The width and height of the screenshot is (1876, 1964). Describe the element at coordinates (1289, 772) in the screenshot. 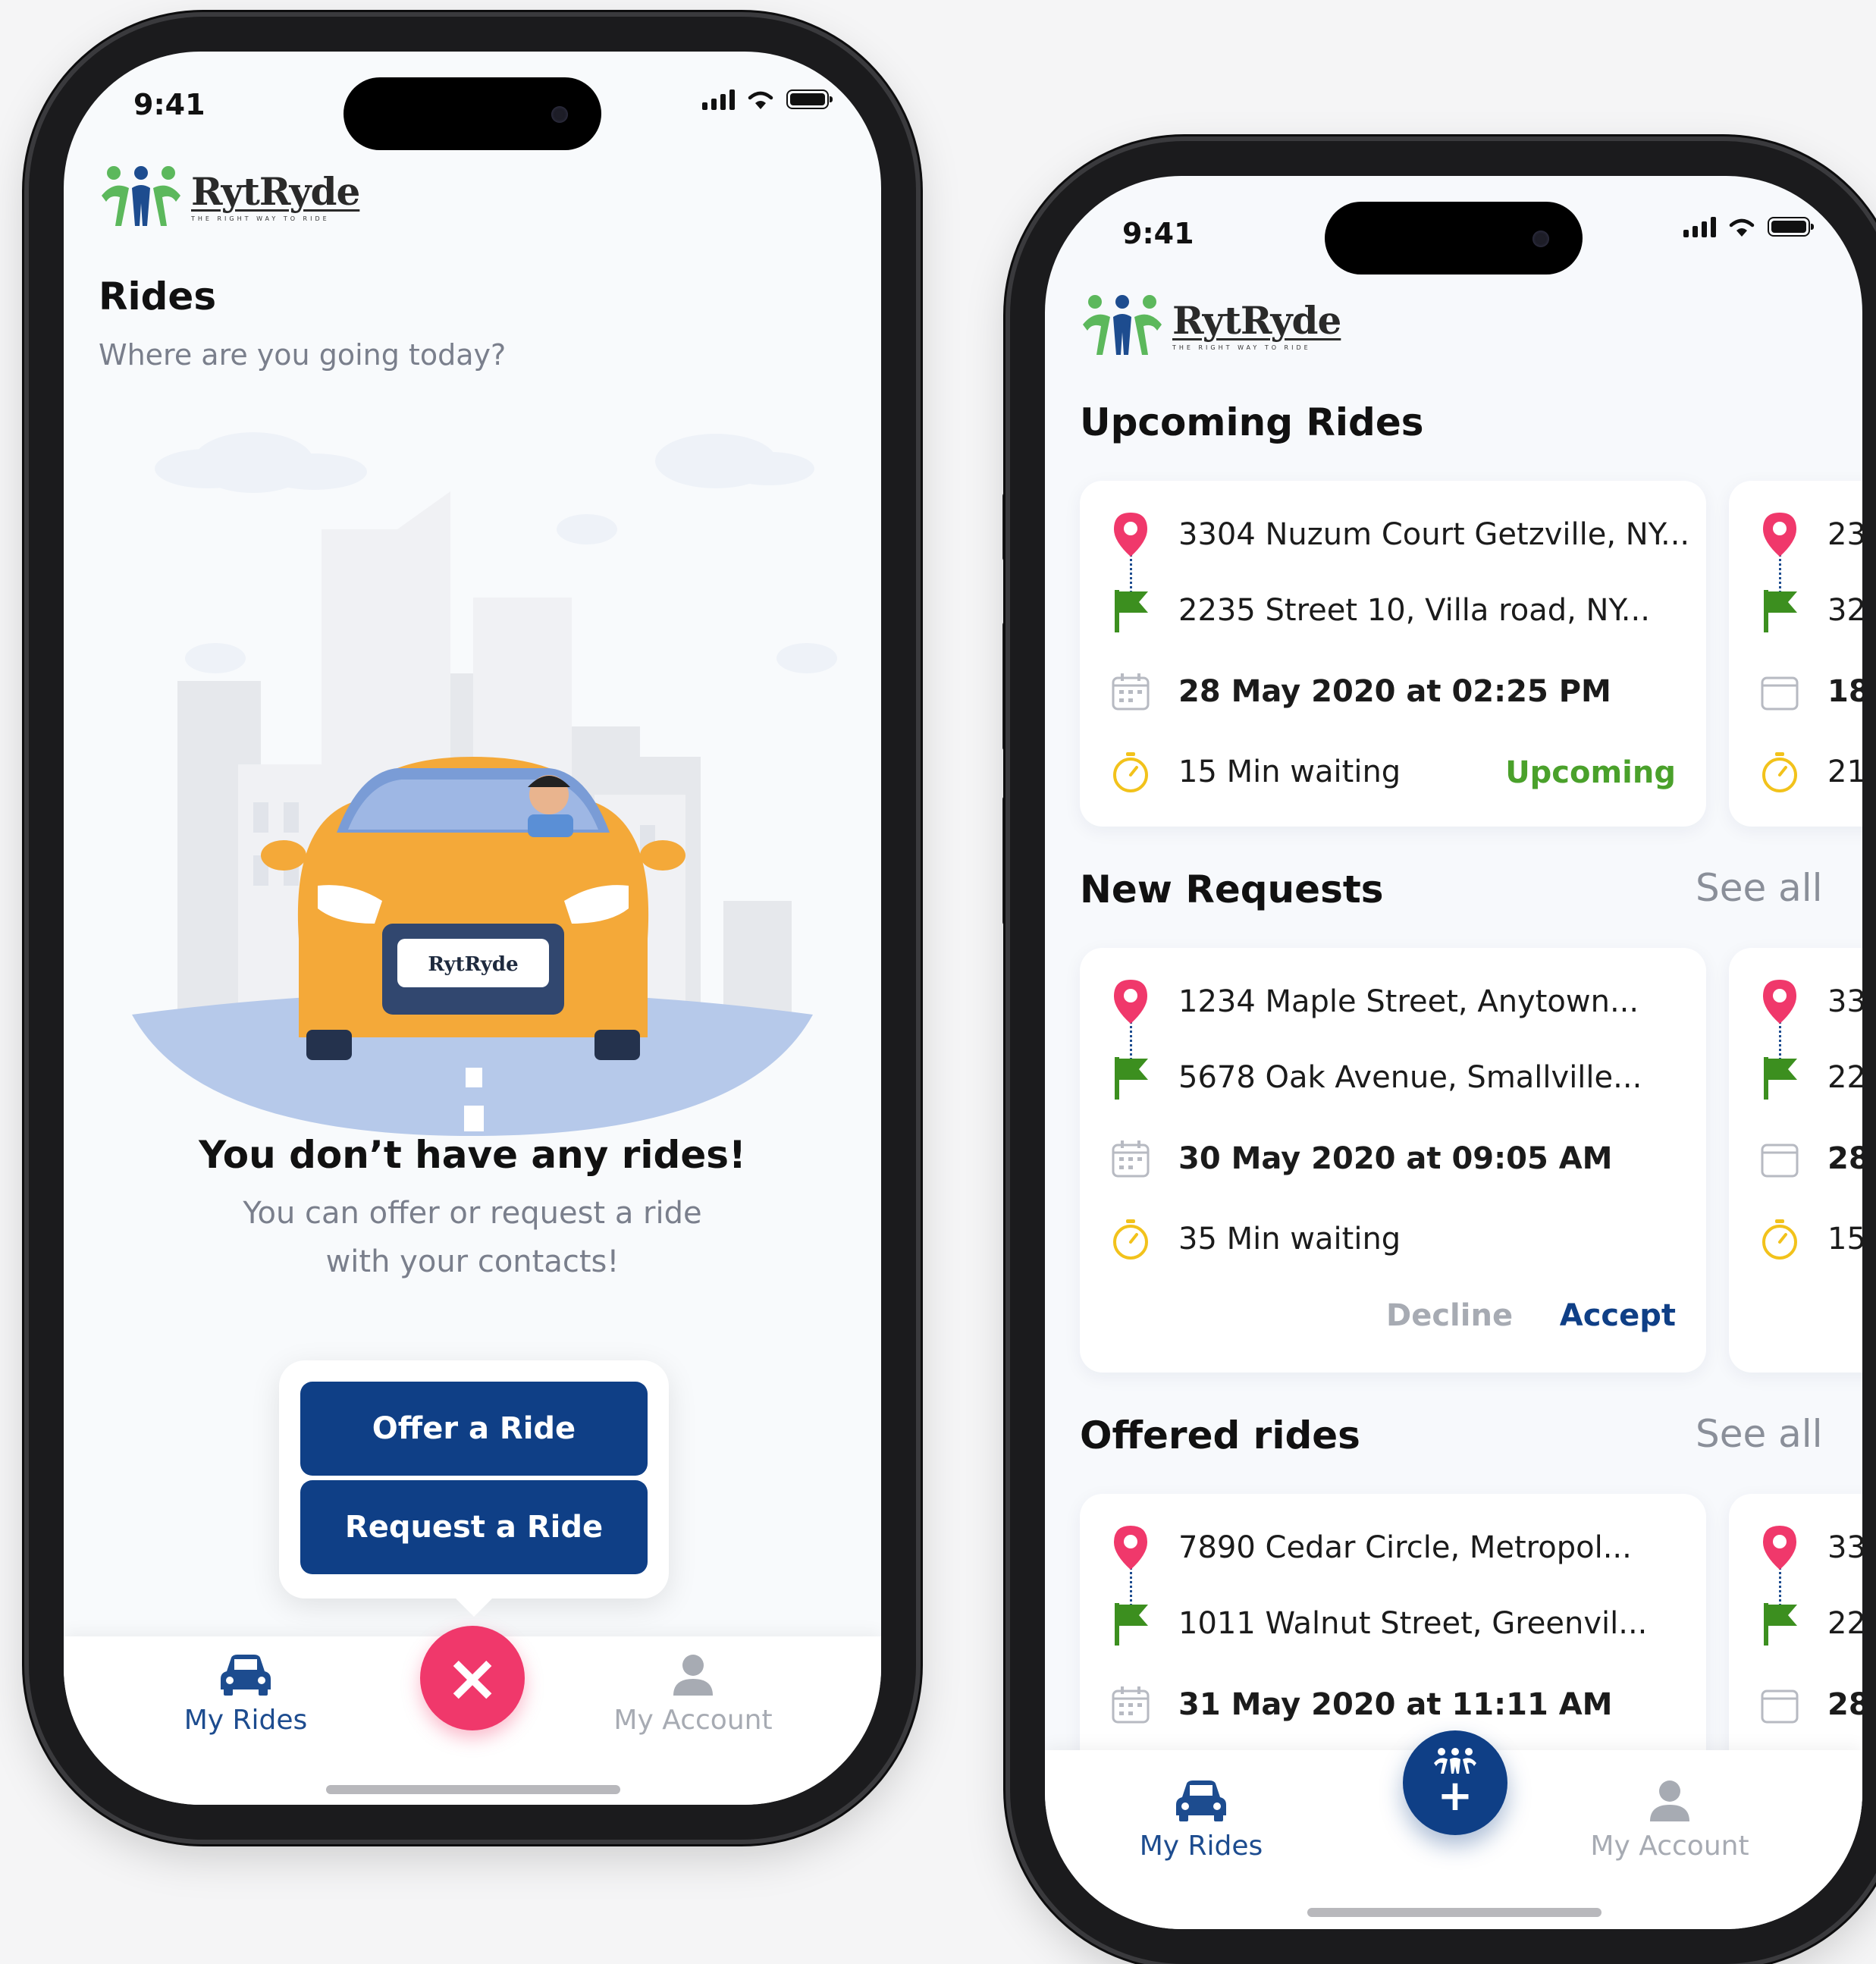

I see `ride-waiting: 15 Min waiting` at that location.